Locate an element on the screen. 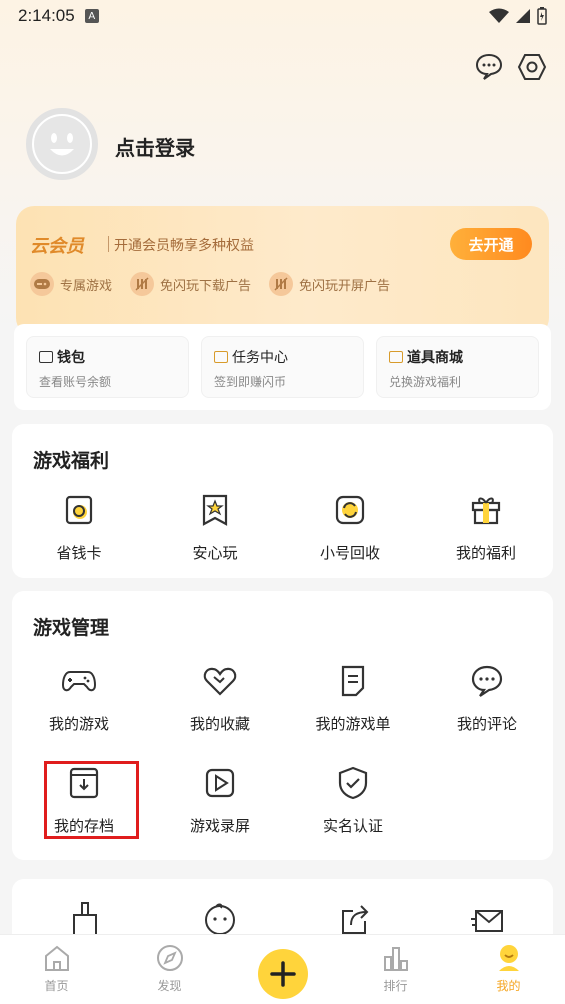 The height and width of the screenshot is (1004, 565). vip-perk: 专属游戏 is located at coordinates (71, 284).